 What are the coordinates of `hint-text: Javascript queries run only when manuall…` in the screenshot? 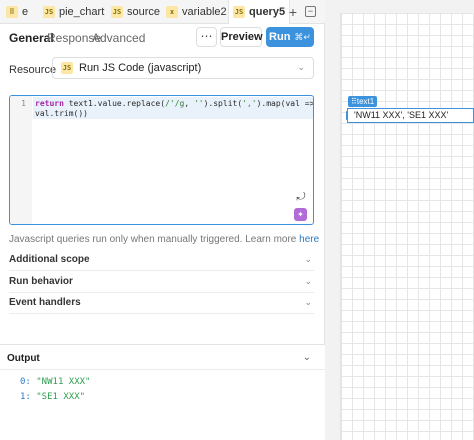 It's located at (154, 239).